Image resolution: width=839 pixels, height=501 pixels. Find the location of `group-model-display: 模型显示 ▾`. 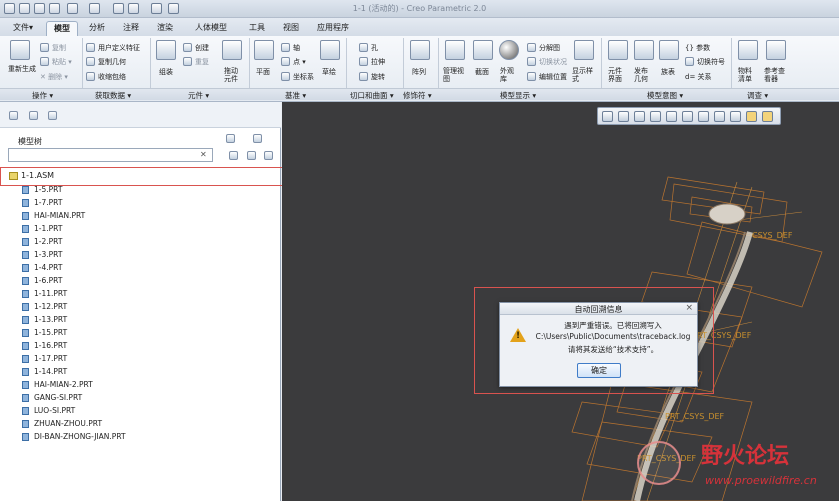

group-model-display: 模型显示 ▾ is located at coordinates (518, 95).